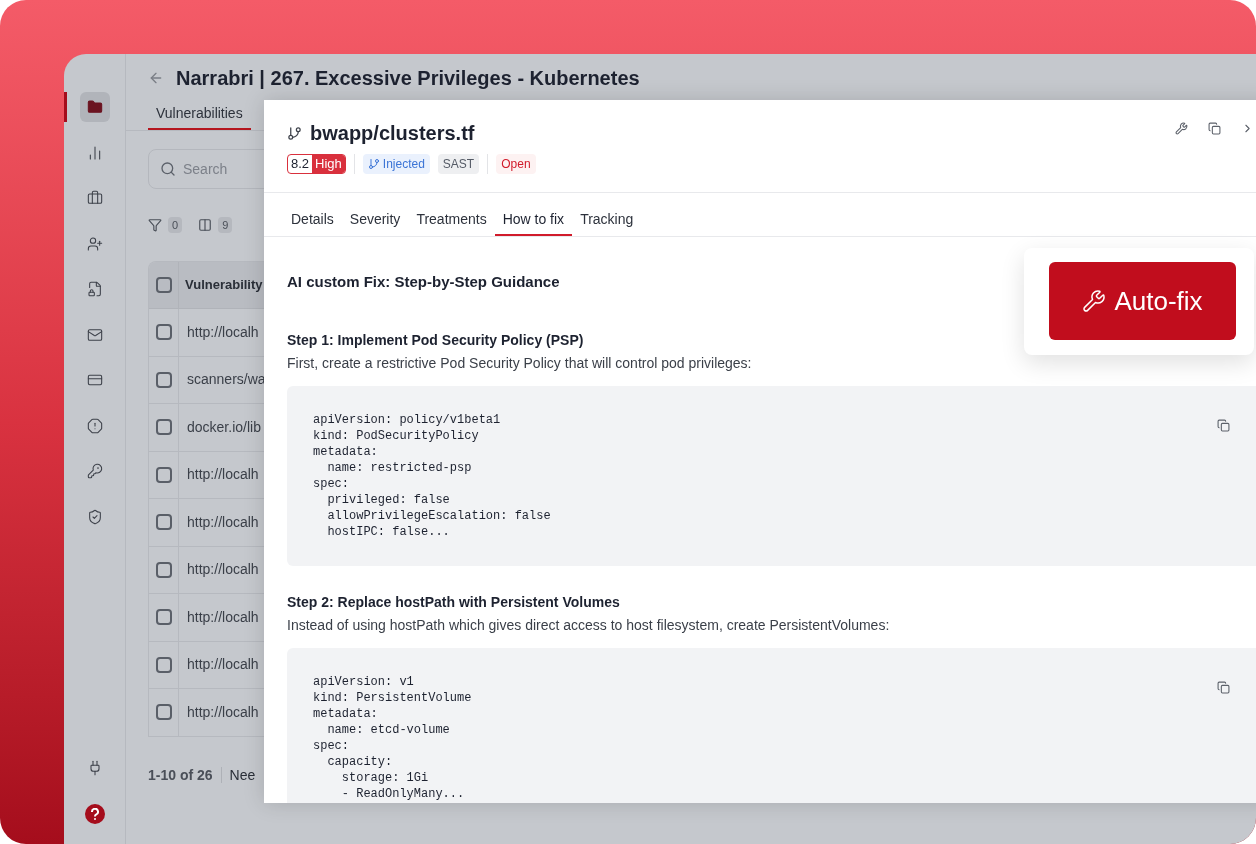 Image resolution: width=1256 pixels, height=844 pixels. I want to click on footer-text: Nee, so click(242, 775).